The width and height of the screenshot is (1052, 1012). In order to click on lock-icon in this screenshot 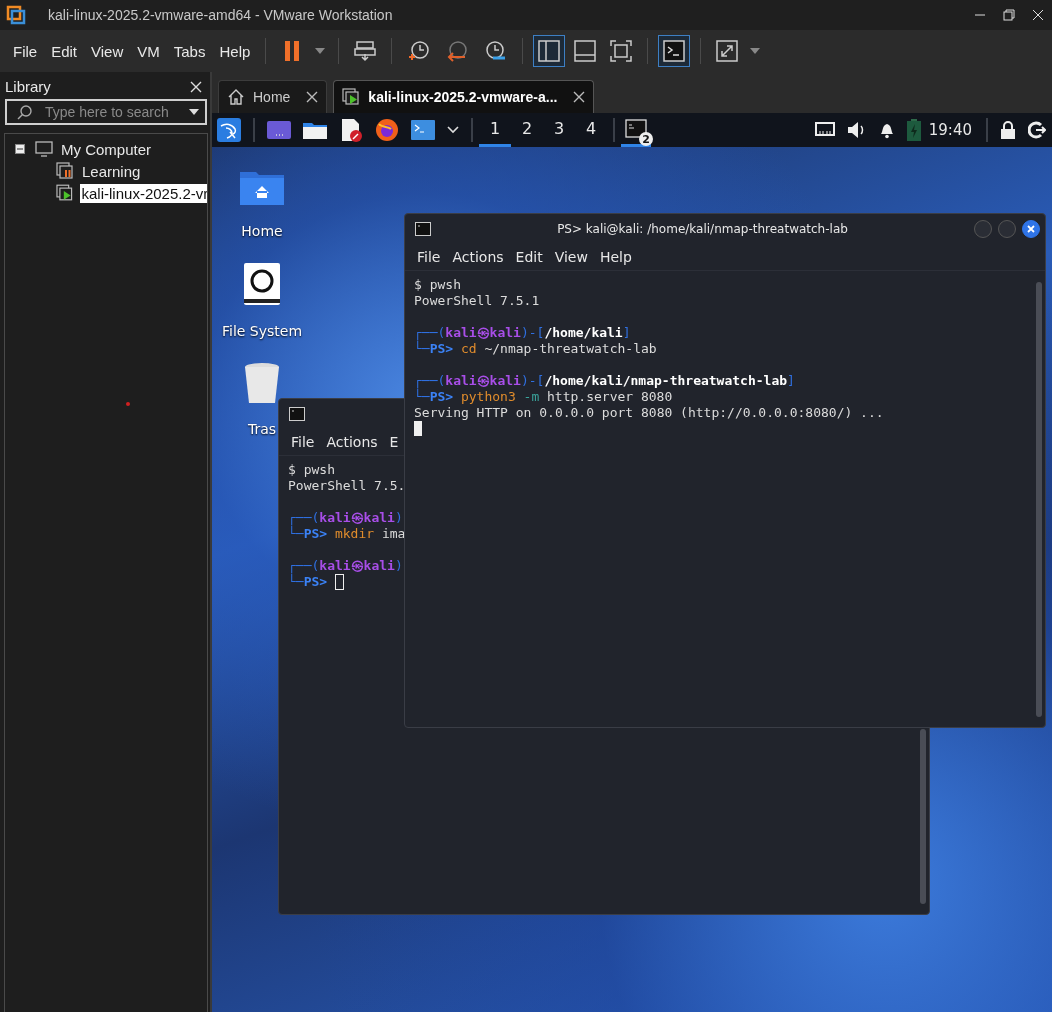, I will do `click(1008, 130)`.